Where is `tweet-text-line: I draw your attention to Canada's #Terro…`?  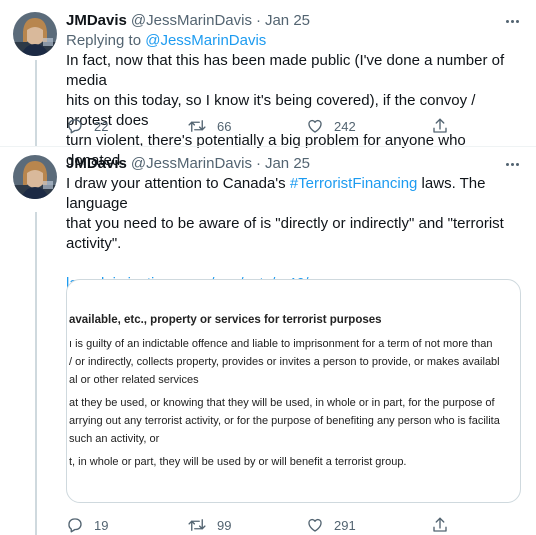 tweet-text-line: I draw your attention to Canada's #Terro… is located at coordinates (294, 194).